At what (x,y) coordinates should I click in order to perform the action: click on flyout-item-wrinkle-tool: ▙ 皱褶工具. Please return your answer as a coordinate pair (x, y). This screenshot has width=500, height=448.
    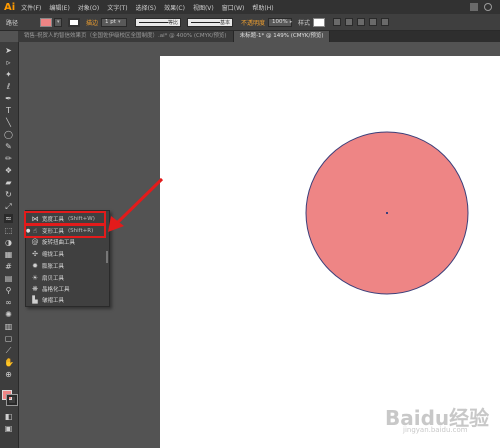
    Looking at the image, I should click on (65, 299).